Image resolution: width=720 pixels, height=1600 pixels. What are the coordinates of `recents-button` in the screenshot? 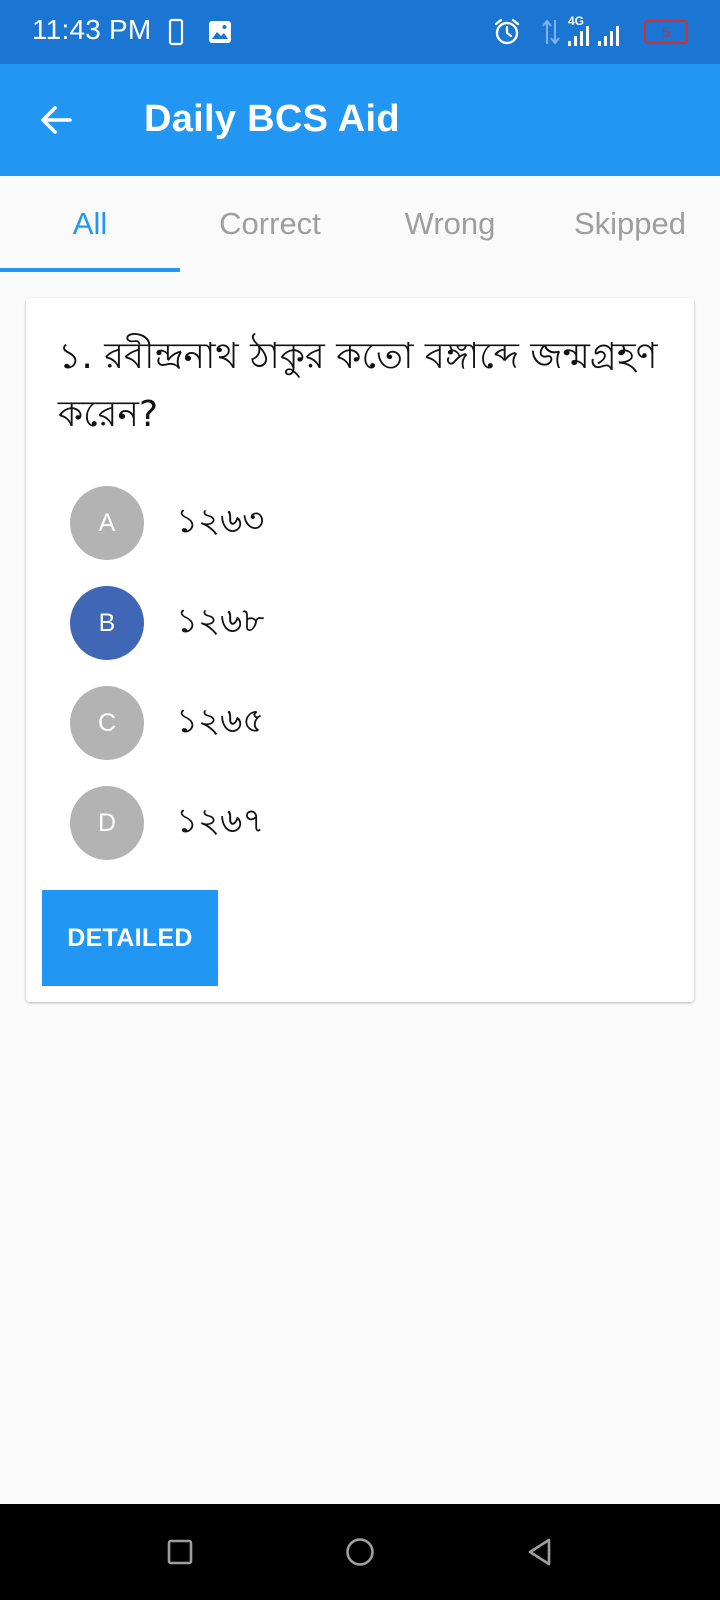 It's located at (180, 1552).